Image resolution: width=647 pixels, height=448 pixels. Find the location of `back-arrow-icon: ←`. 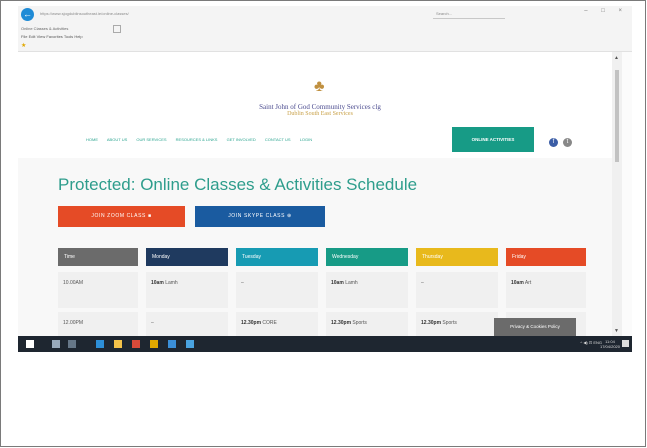

back-arrow-icon: ← is located at coordinates (27, 14).